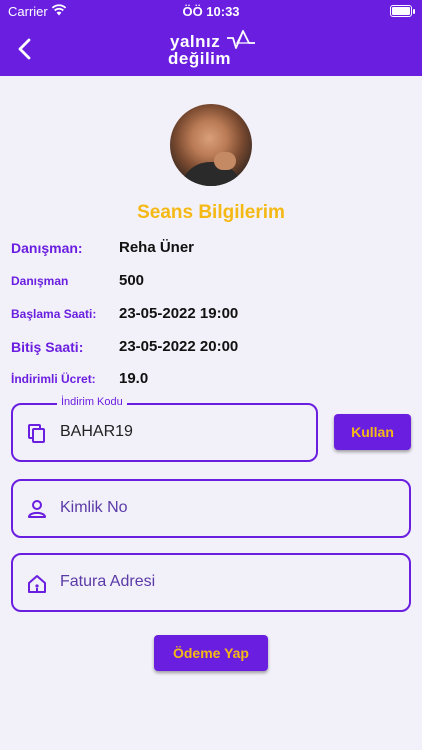  Describe the element at coordinates (211, 653) in the screenshot. I see `make-payment-button: Ödeme Yap` at that location.